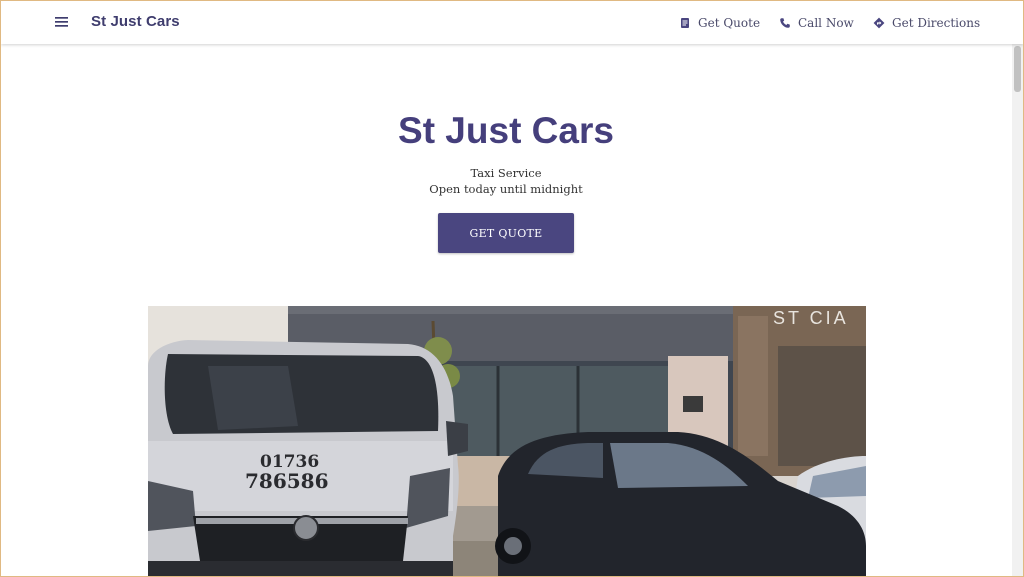 This screenshot has height=577, width=1024. What do you see at coordinates (936, 23) in the screenshot?
I see `nav-get-directions-label: Get Directions` at bounding box center [936, 23].